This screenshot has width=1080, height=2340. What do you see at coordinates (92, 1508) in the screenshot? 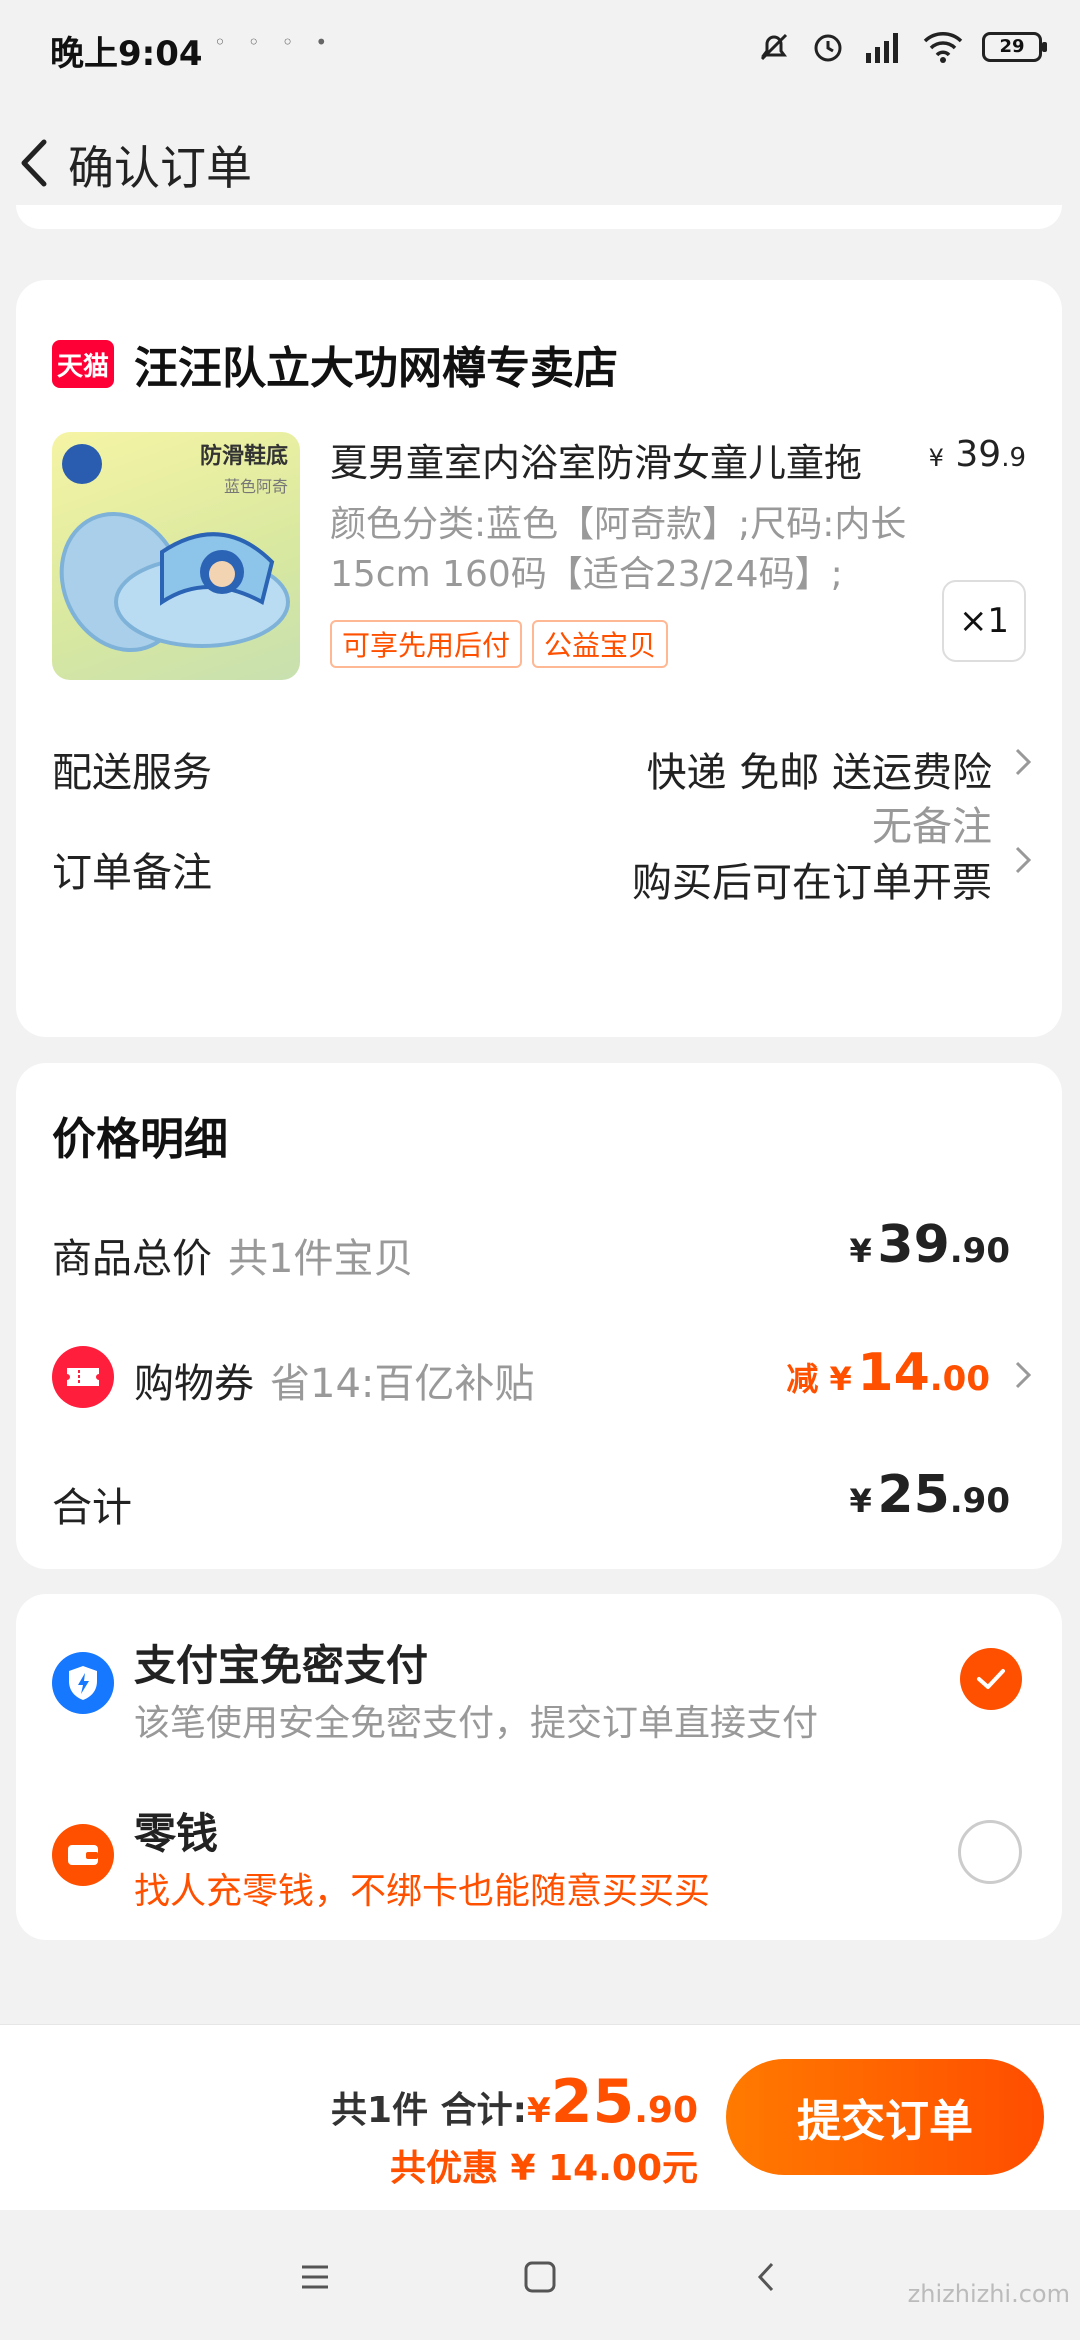
I see `total-label: 合计` at bounding box center [92, 1508].